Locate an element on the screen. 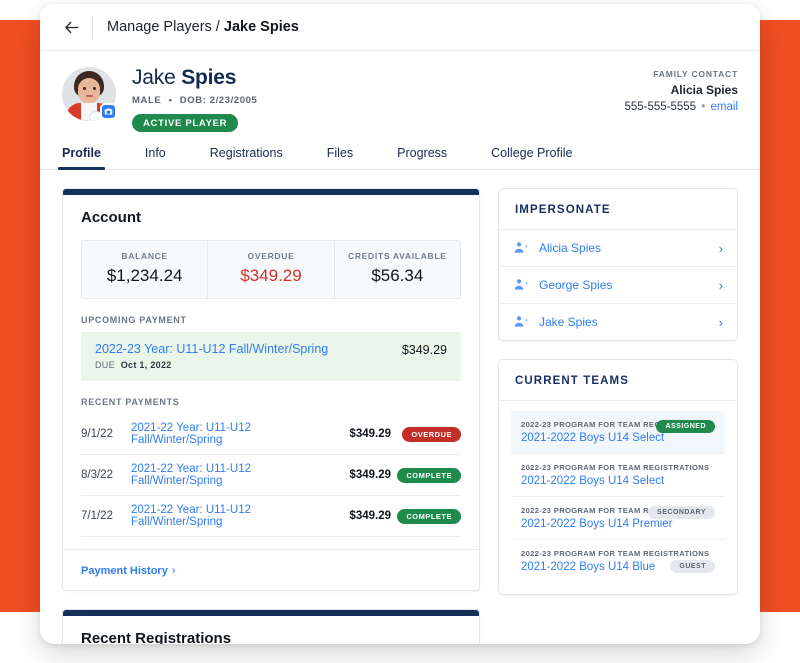  payment-date: 9/1/22 is located at coordinates (97, 434).